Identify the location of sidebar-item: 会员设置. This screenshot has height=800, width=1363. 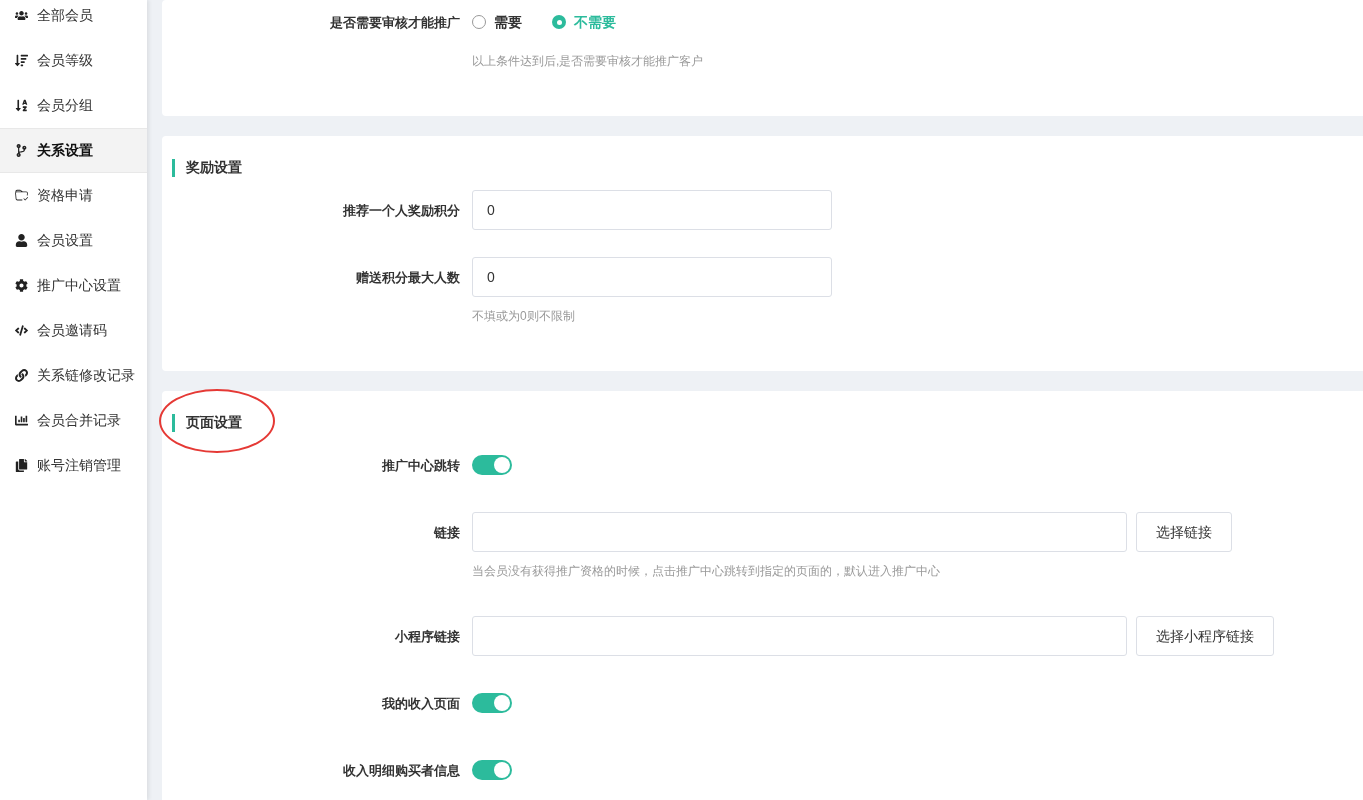
(73, 240).